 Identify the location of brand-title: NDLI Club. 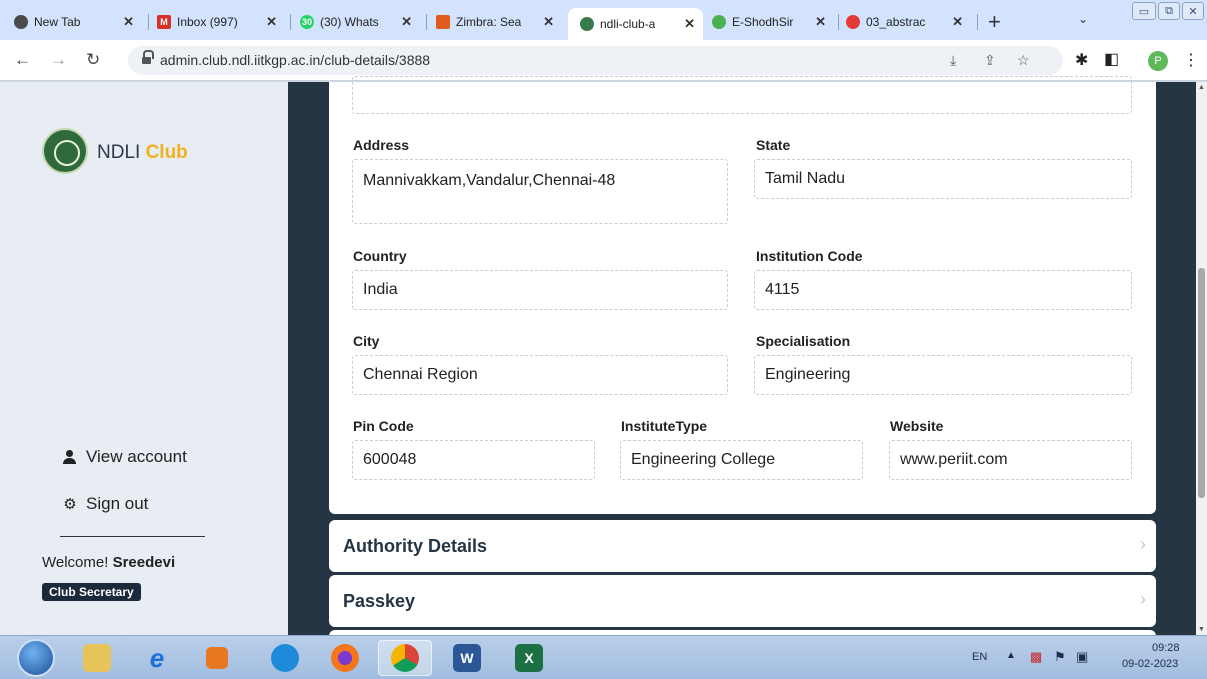
(142, 152).